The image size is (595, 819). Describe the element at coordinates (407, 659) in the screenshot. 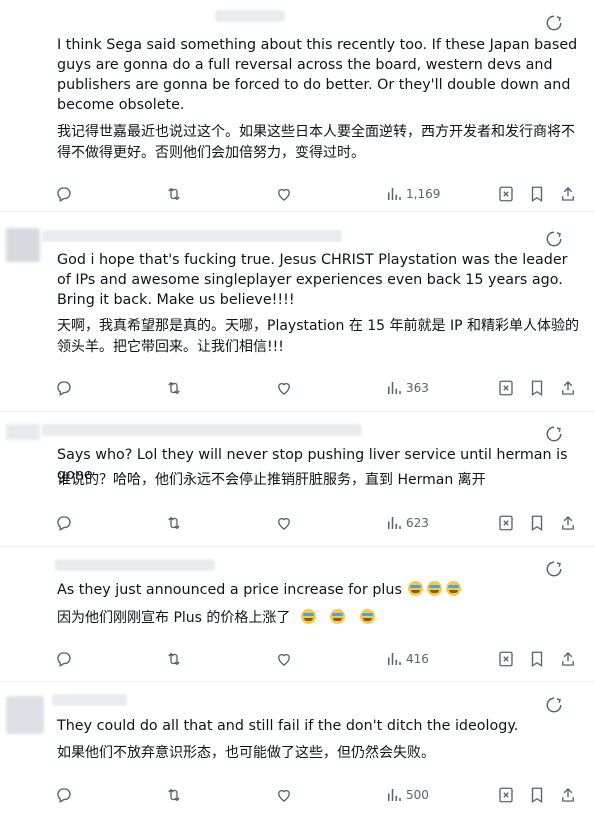

I see `views-button: 416` at that location.